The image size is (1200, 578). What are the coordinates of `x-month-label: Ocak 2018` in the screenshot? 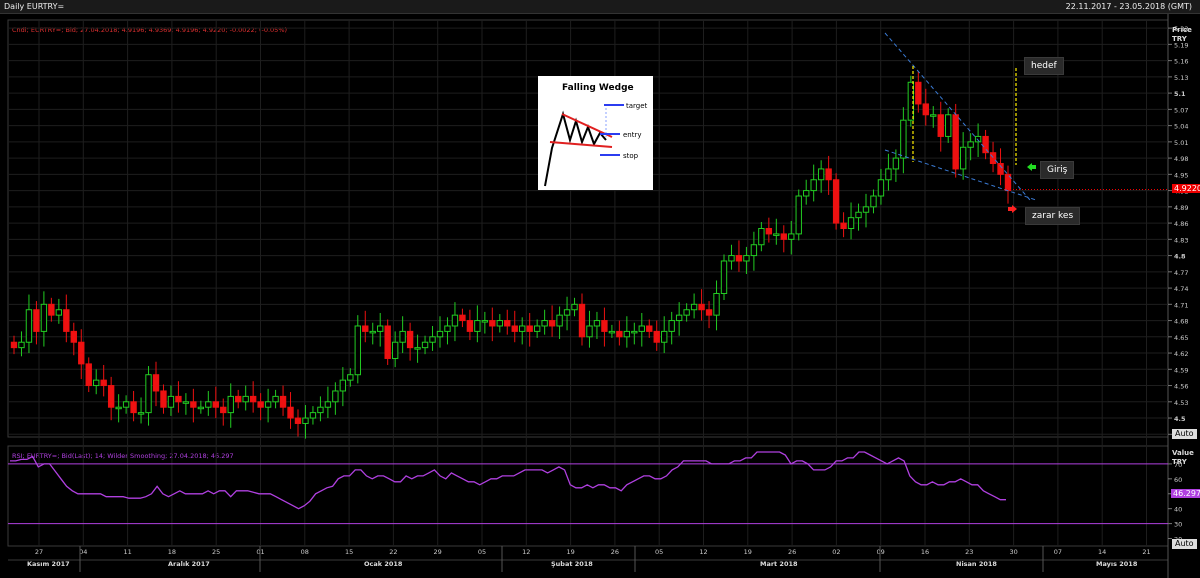 It's located at (383, 564).